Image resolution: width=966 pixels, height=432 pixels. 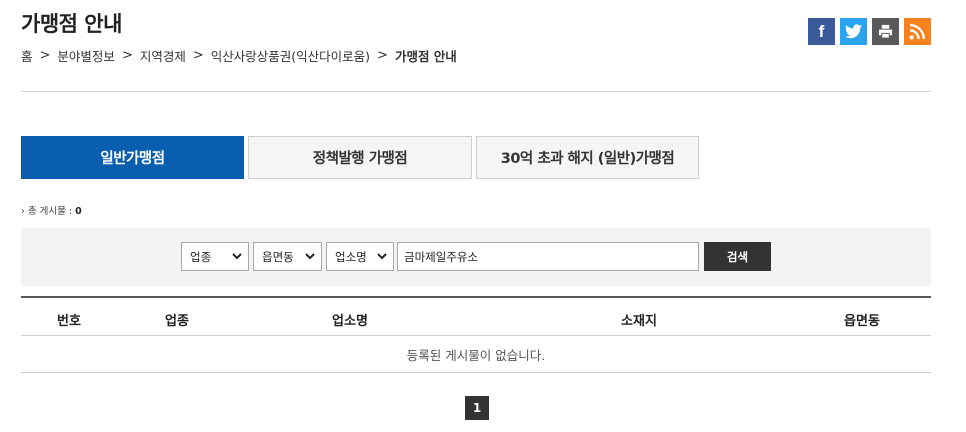 What do you see at coordinates (885, 31) in the screenshot?
I see `print-icon` at bounding box center [885, 31].